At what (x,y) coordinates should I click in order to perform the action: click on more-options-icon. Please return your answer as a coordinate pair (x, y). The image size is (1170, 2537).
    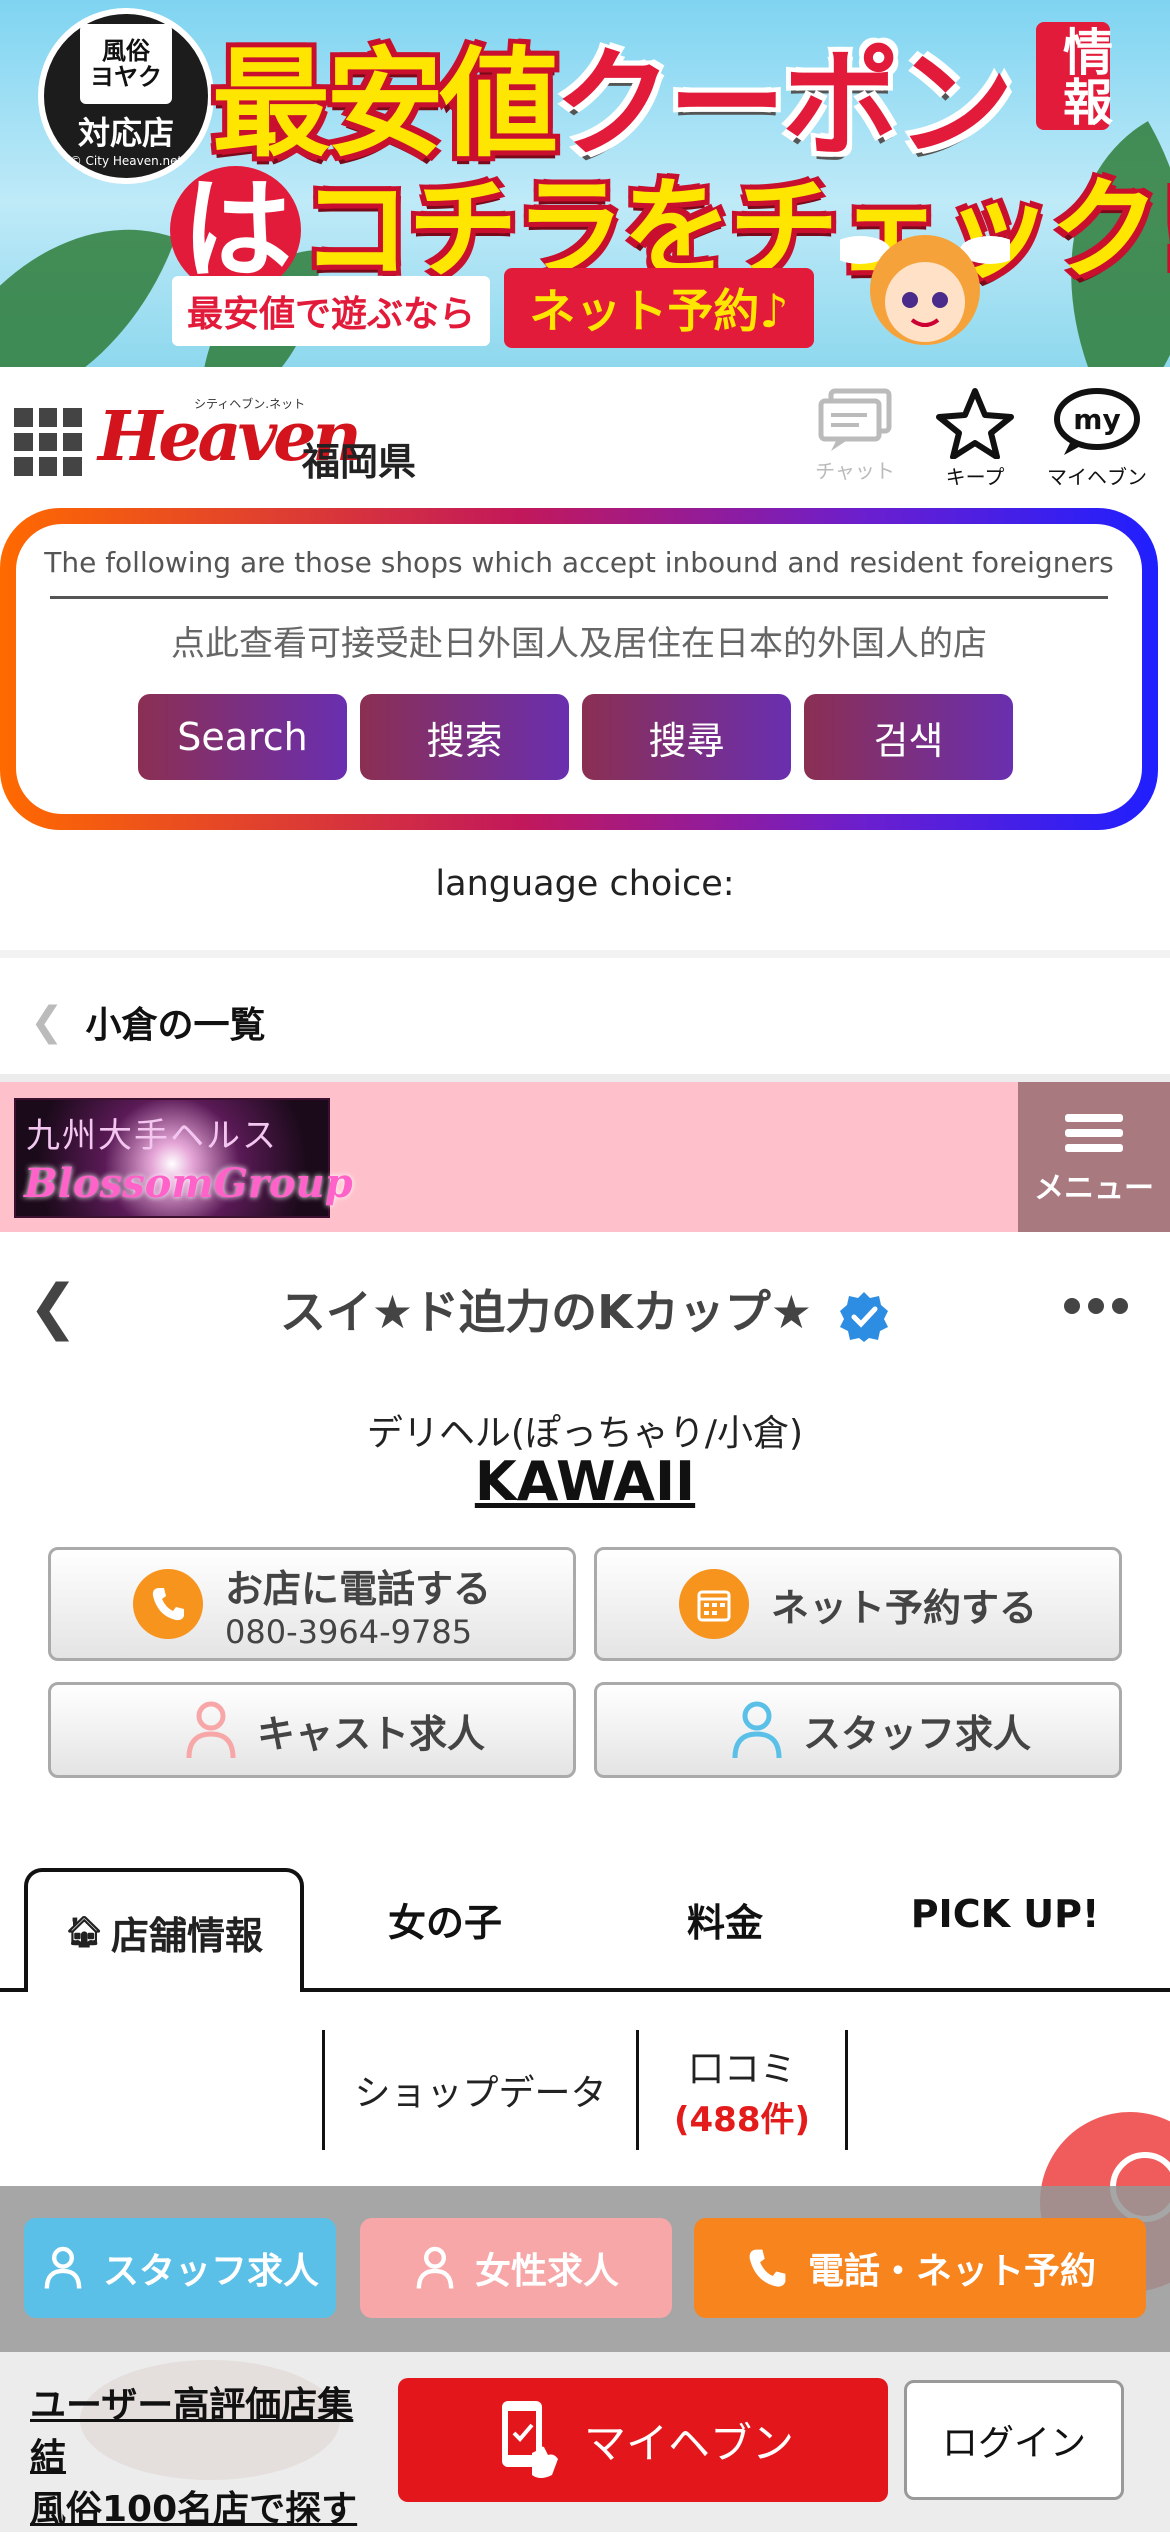
    Looking at the image, I should click on (1096, 1306).